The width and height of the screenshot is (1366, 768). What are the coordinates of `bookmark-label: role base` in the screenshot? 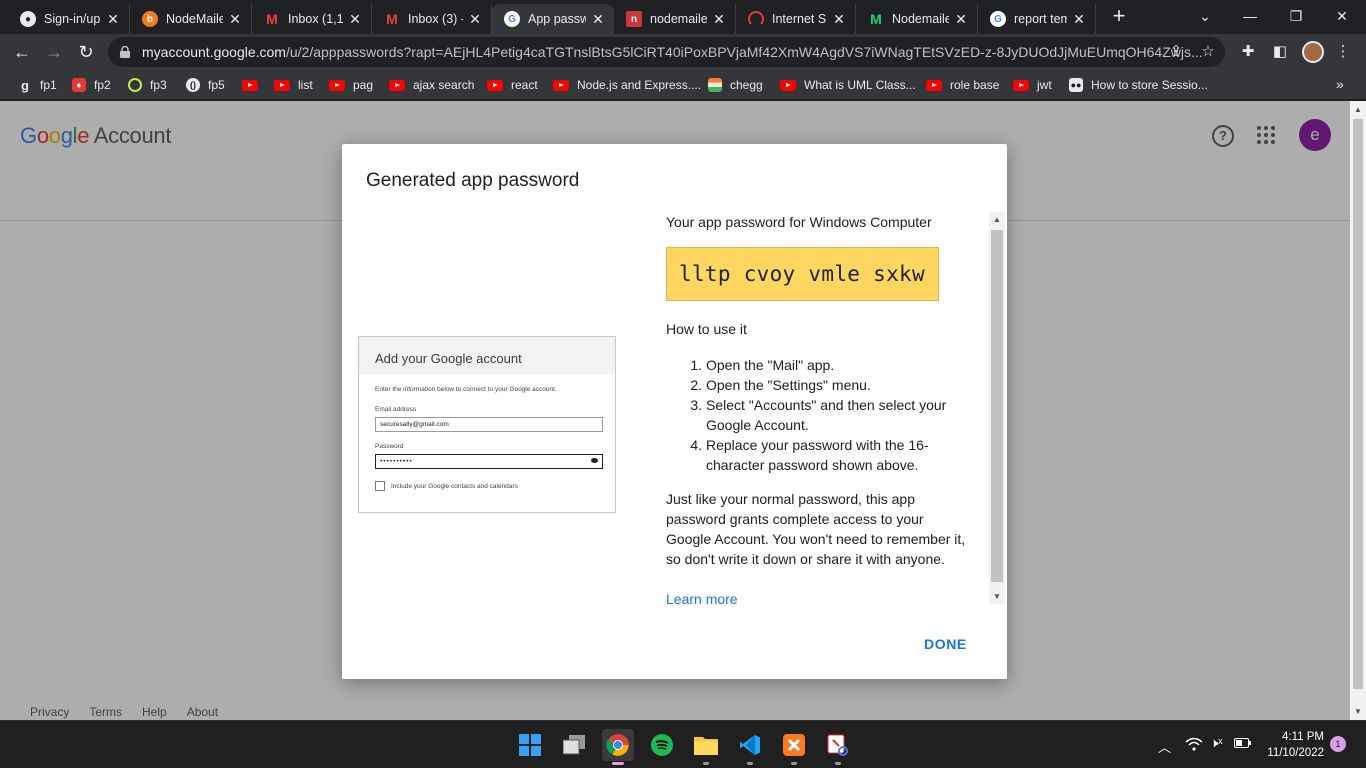 It's located at (975, 85).